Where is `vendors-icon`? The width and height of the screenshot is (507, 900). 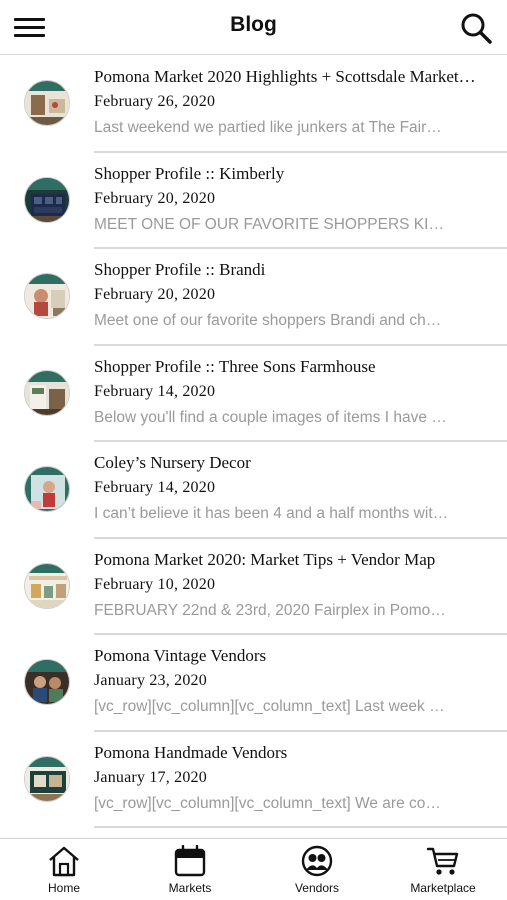
vendors-icon is located at coordinates (317, 861).